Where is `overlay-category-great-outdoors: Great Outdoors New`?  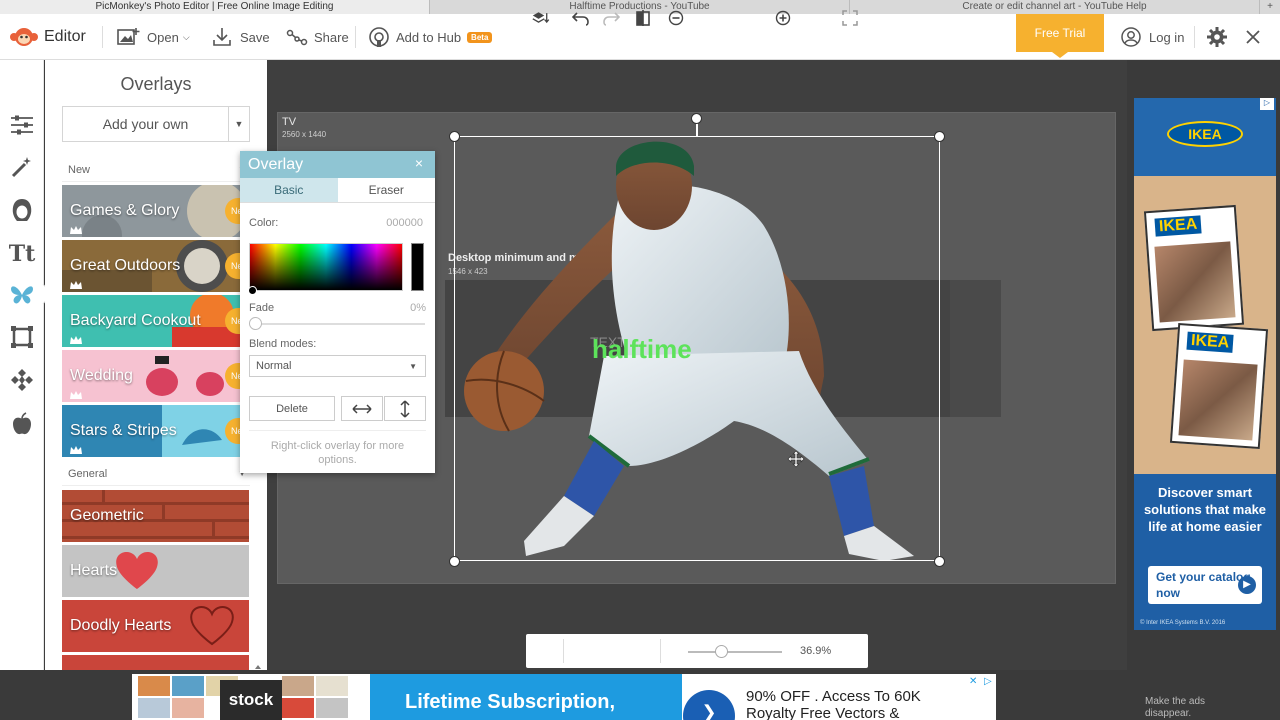
overlay-category-great-outdoors: Great Outdoors New is located at coordinates (155, 266).